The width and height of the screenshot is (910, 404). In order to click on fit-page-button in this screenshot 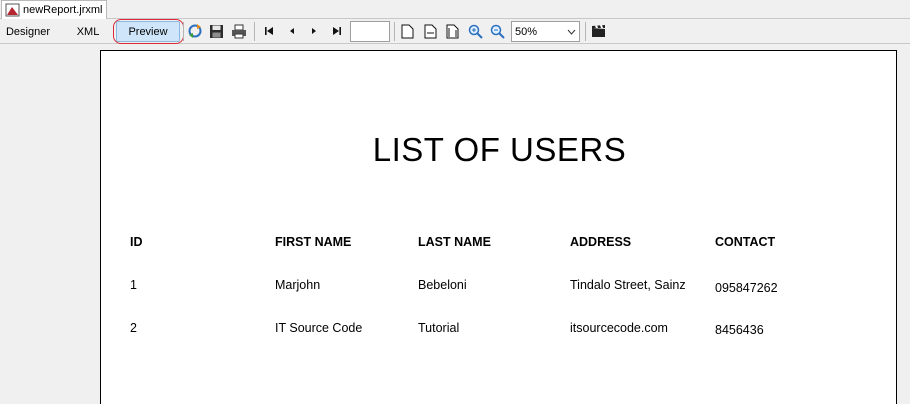, I will do `click(430, 31)`.